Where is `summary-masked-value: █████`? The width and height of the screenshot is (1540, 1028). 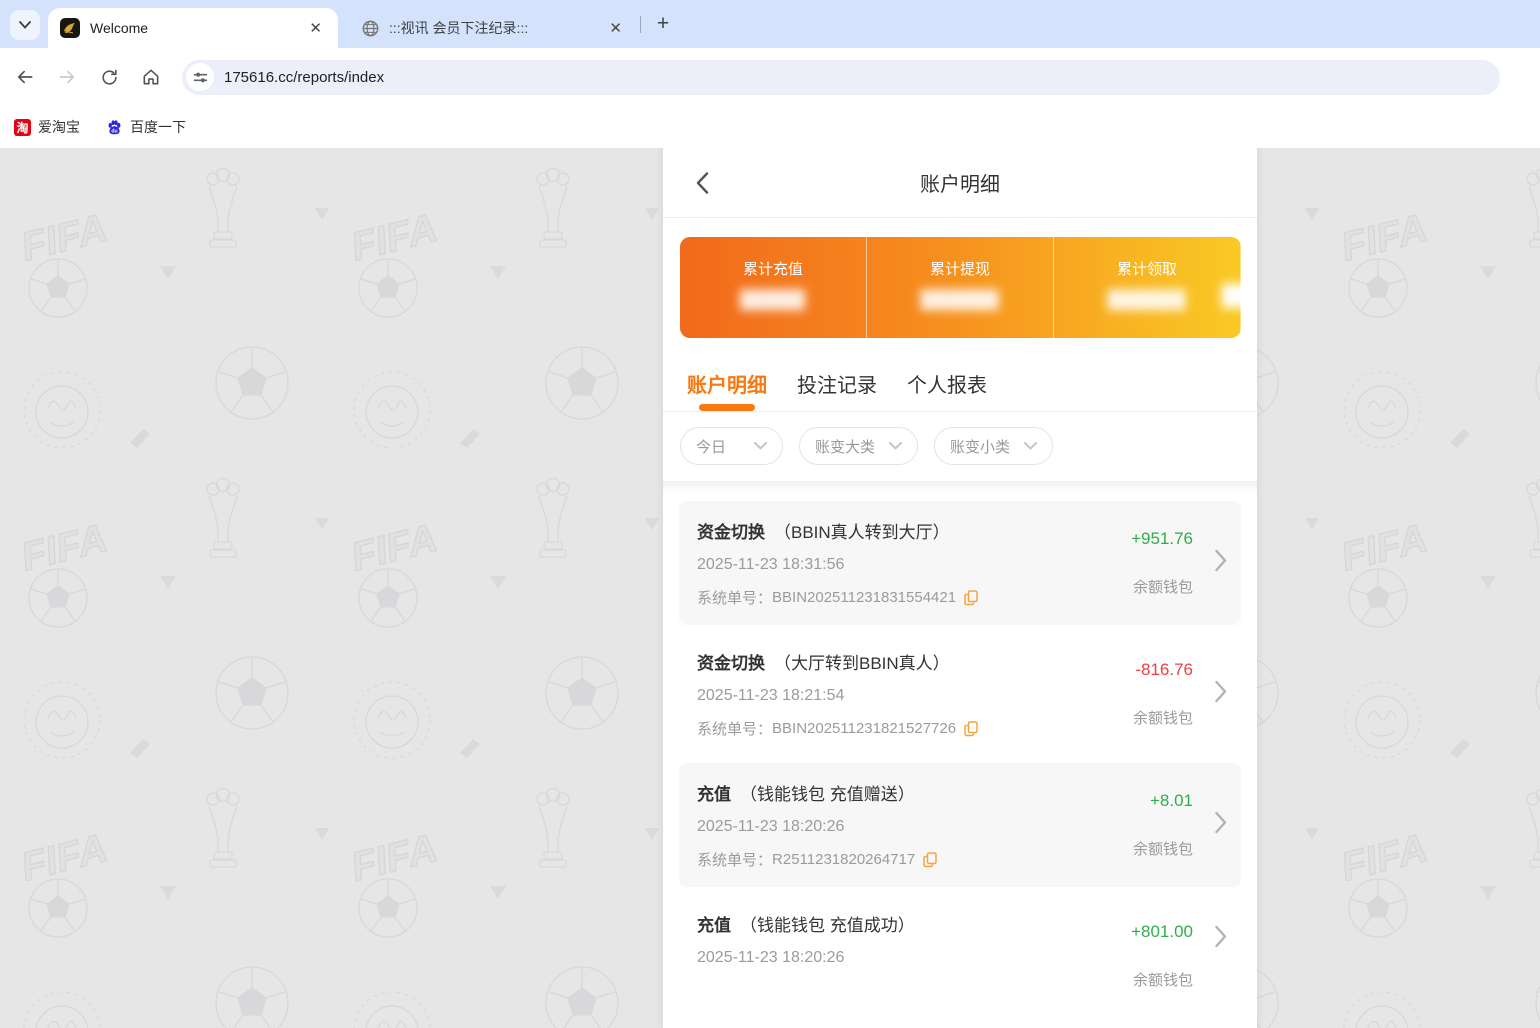 summary-masked-value: █████ is located at coordinates (773, 299).